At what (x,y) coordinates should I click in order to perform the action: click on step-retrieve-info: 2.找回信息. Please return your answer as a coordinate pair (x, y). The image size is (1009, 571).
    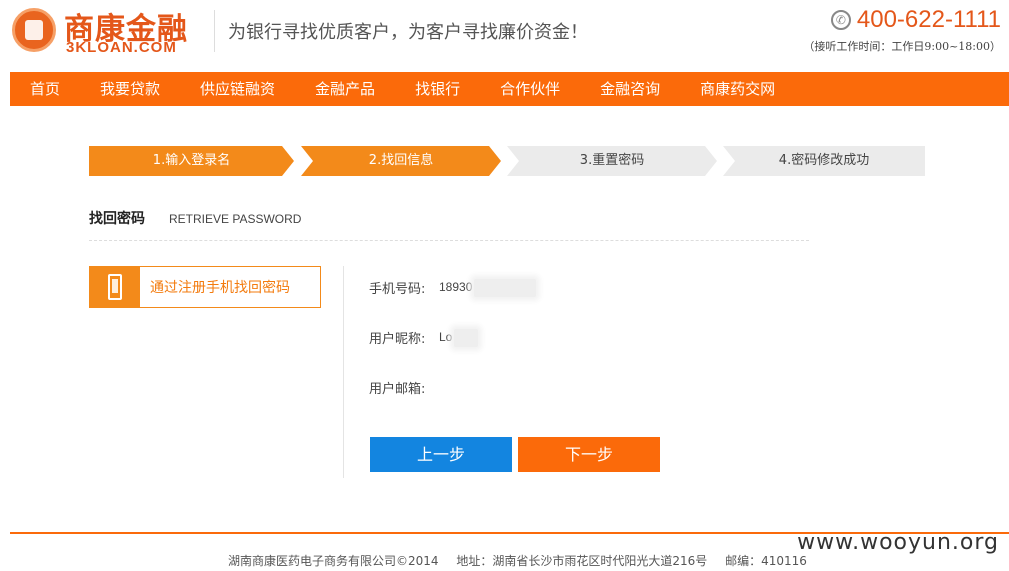
    Looking at the image, I should click on (401, 161).